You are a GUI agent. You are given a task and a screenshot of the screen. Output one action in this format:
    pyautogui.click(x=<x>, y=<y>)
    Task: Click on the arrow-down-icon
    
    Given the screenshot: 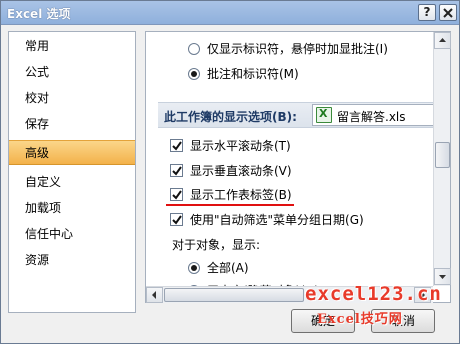 What is the action you would take?
    pyautogui.click(x=442, y=277)
    